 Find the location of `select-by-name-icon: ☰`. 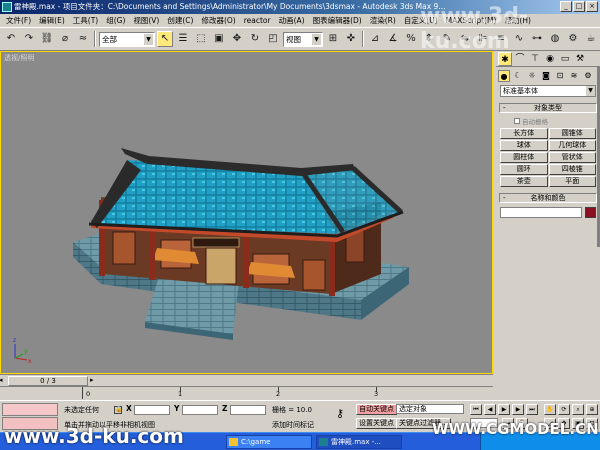

select-by-name-icon: ☰ is located at coordinates (183, 39).